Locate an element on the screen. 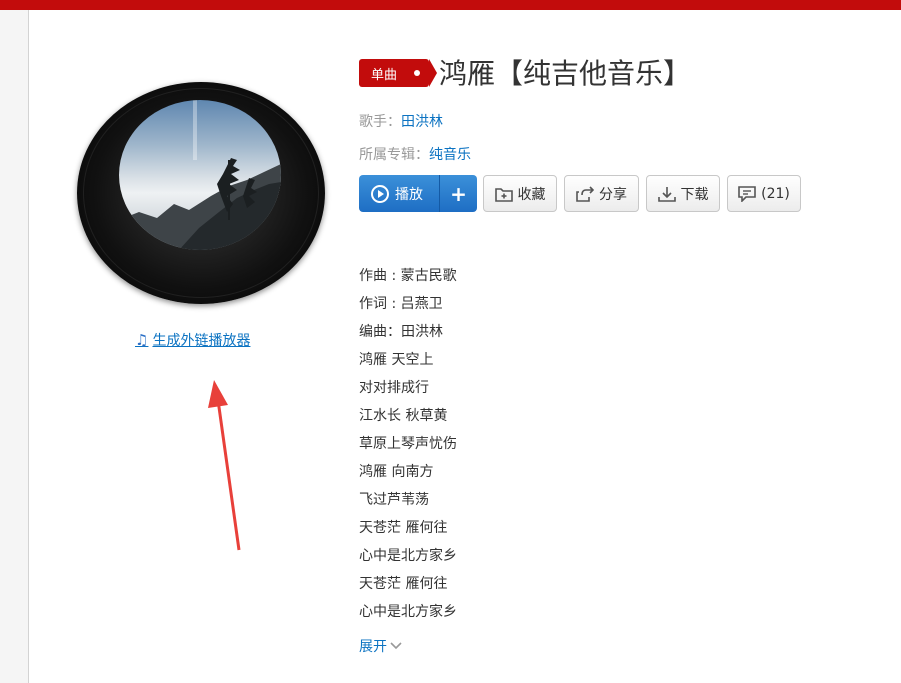  add-to-playlist-button: + is located at coordinates (458, 193).